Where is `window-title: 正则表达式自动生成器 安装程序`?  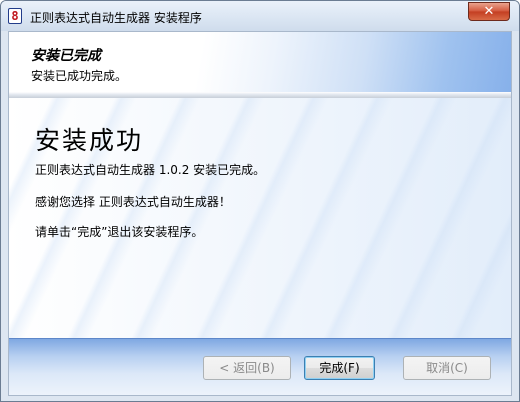 window-title: 正则表达式自动生成器 安装程序 is located at coordinates (116, 18).